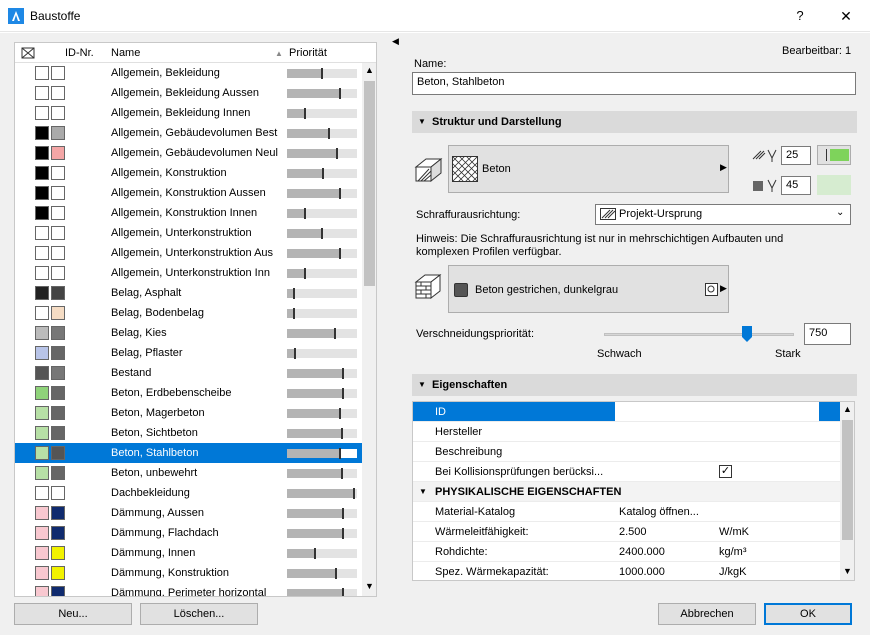 The height and width of the screenshot is (635, 870). Describe the element at coordinates (188, 413) in the screenshot. I see `list-row: Beton, Magerbeton` at that location.